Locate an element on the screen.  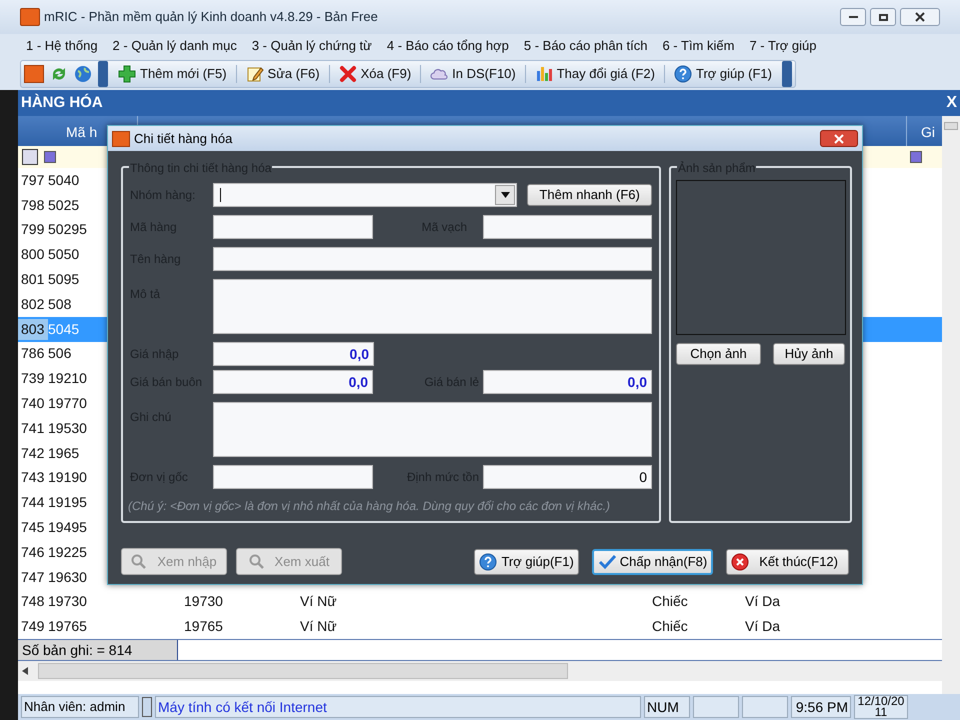
dropdown-arrow-icon is located at coordinates (505, 195).